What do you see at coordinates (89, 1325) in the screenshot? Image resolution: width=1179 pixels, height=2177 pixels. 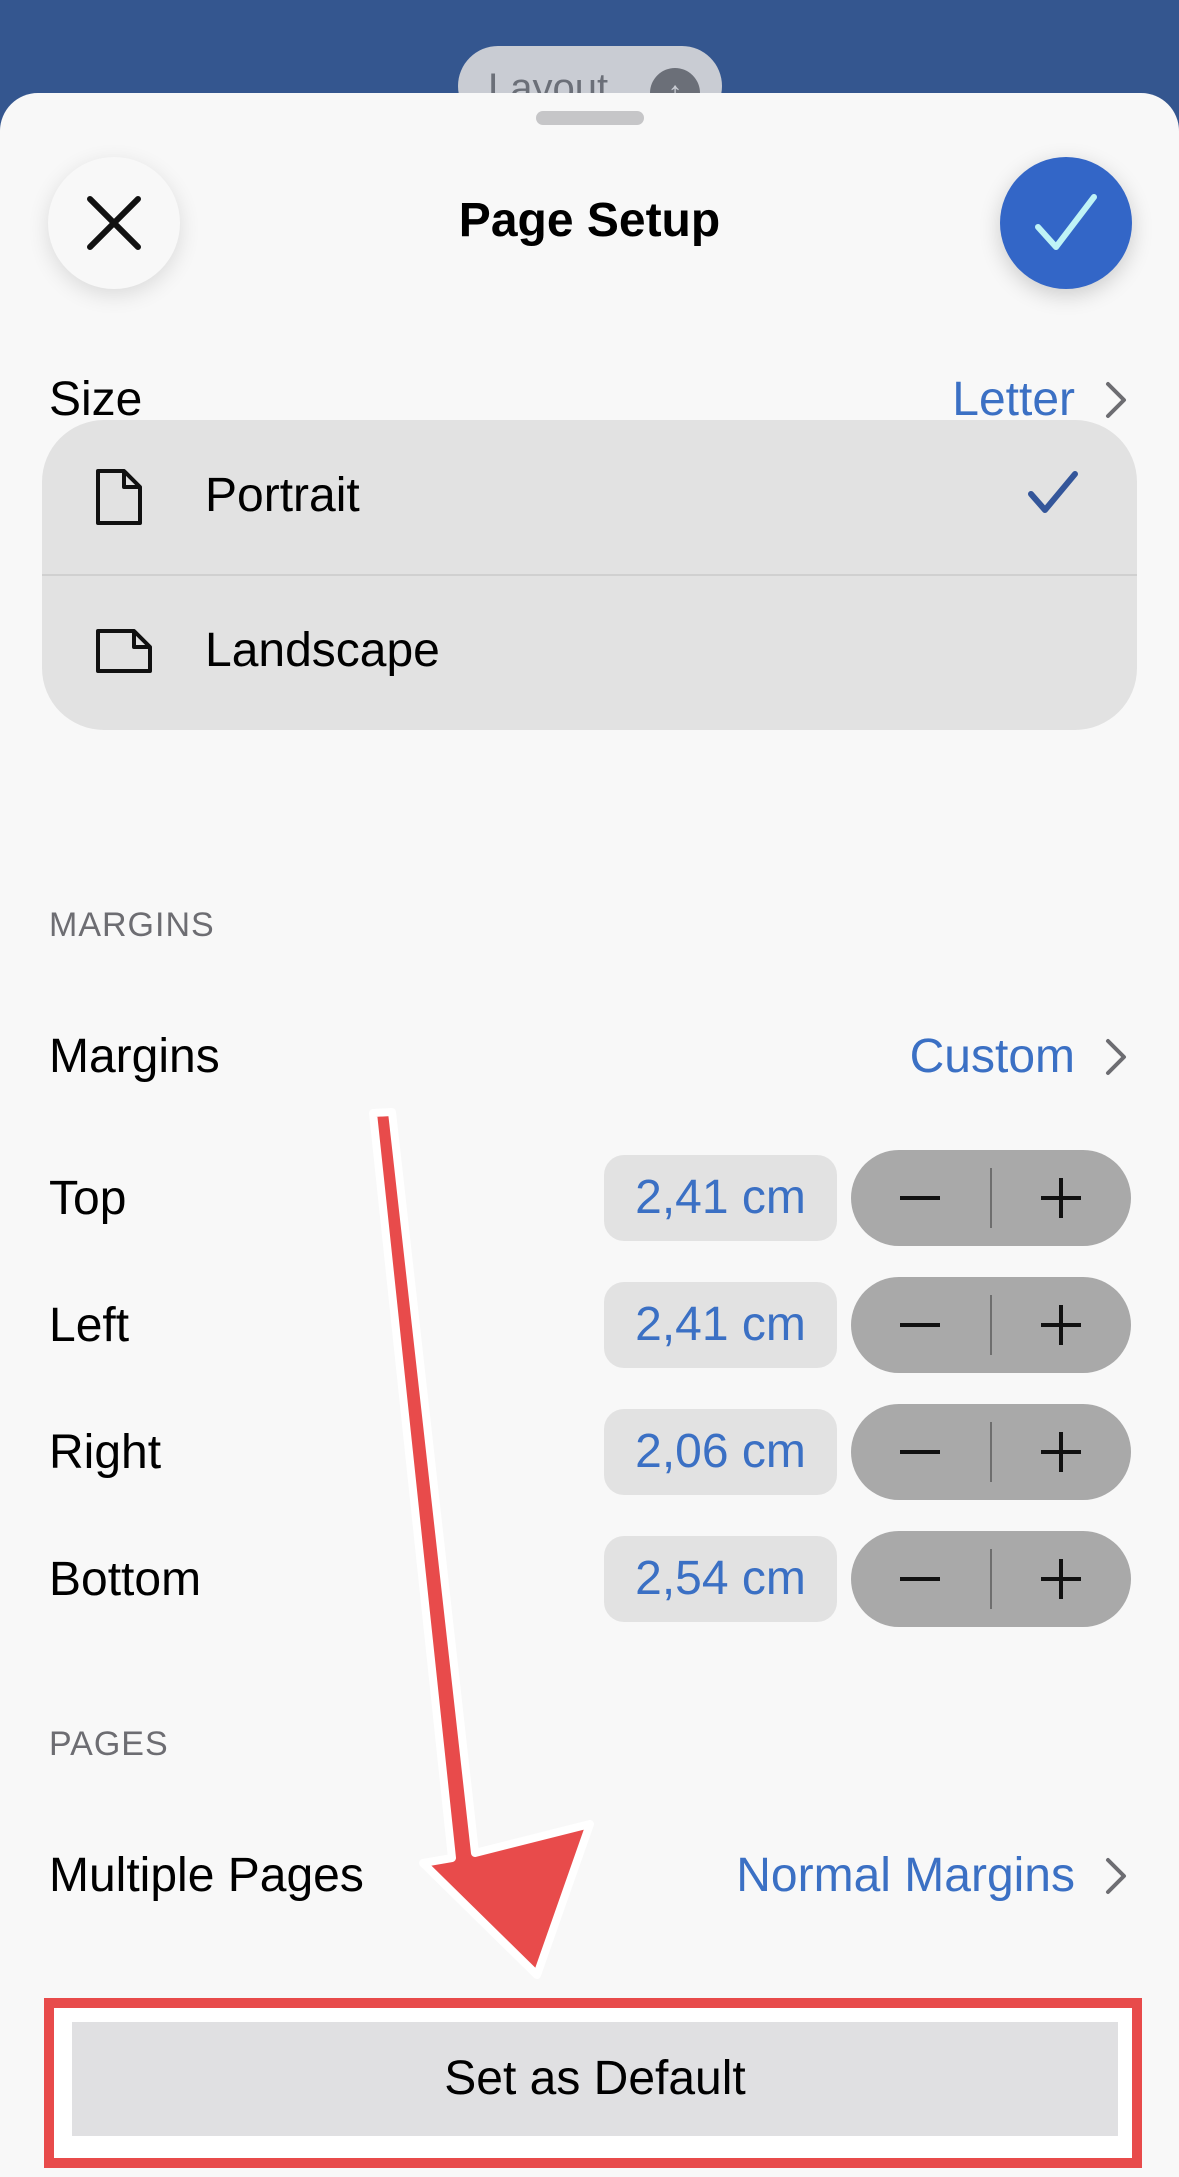 I see `margin-label: Left` at bounding box center [89, 1325].